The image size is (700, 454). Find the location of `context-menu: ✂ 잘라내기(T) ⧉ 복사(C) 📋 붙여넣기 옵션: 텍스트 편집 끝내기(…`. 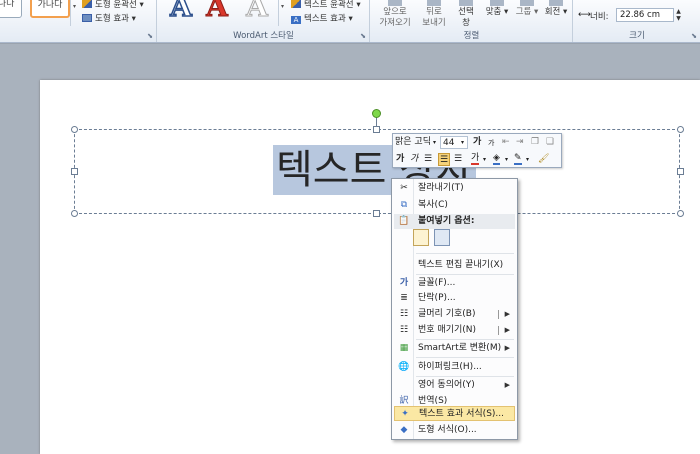

context-menu: ✂ 잘라내기(T) ⧉ 복사(C) 📋 붙여넣기 옵션: 텍스트 편집 끝내기(… is located at coordinates (454, 309).